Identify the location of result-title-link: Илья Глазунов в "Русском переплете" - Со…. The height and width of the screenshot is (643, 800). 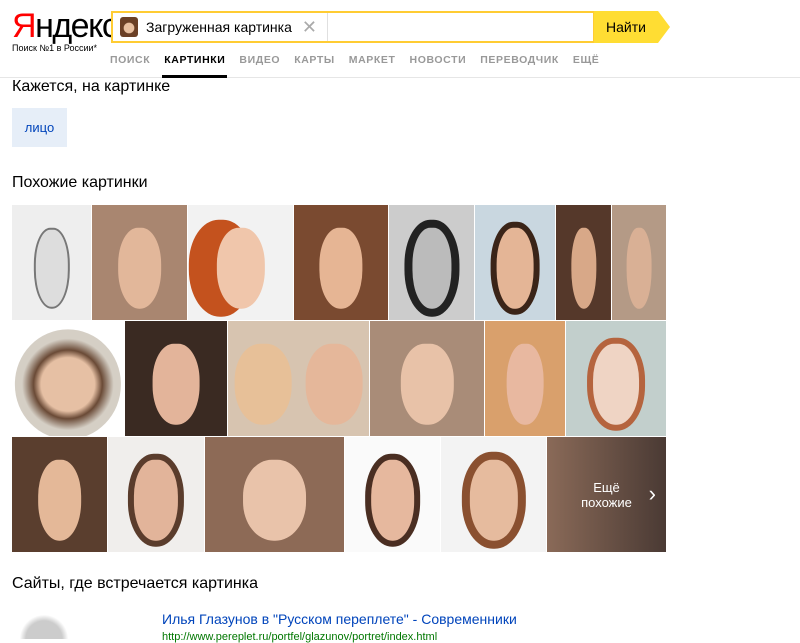
(339, 619).